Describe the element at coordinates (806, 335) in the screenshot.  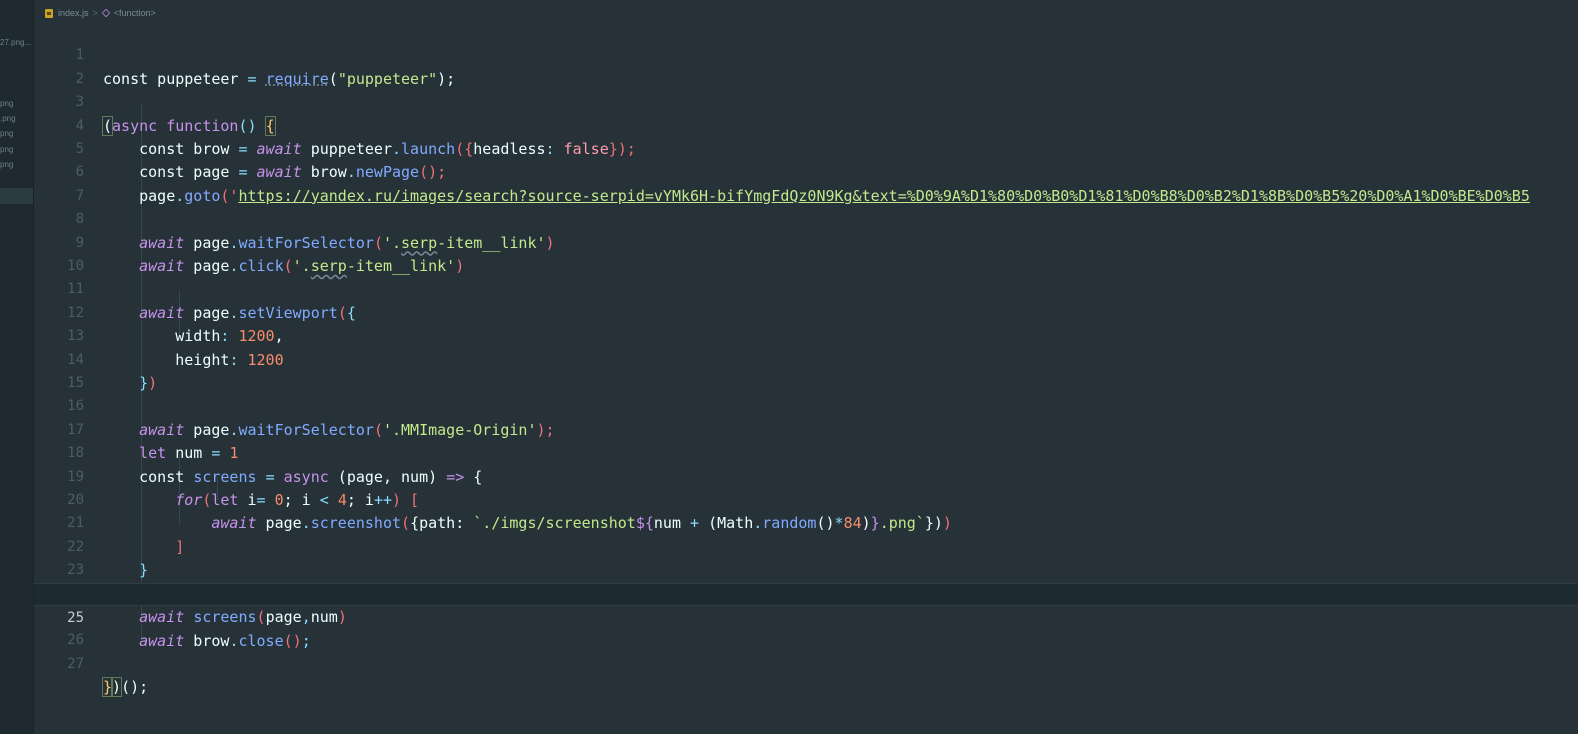
I see `code-line: 13 height: 1200` at that location.